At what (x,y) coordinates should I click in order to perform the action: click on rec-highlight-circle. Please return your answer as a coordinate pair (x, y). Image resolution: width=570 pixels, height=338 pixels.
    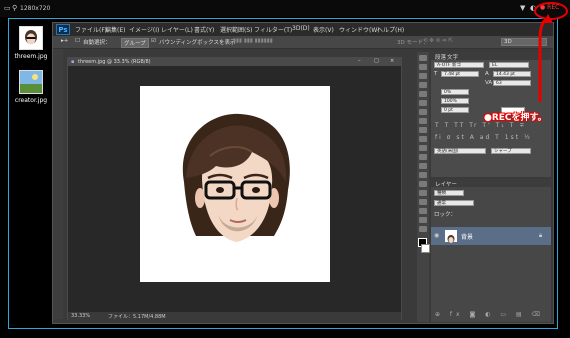
    Looking at the image, I should click on (551, 11).